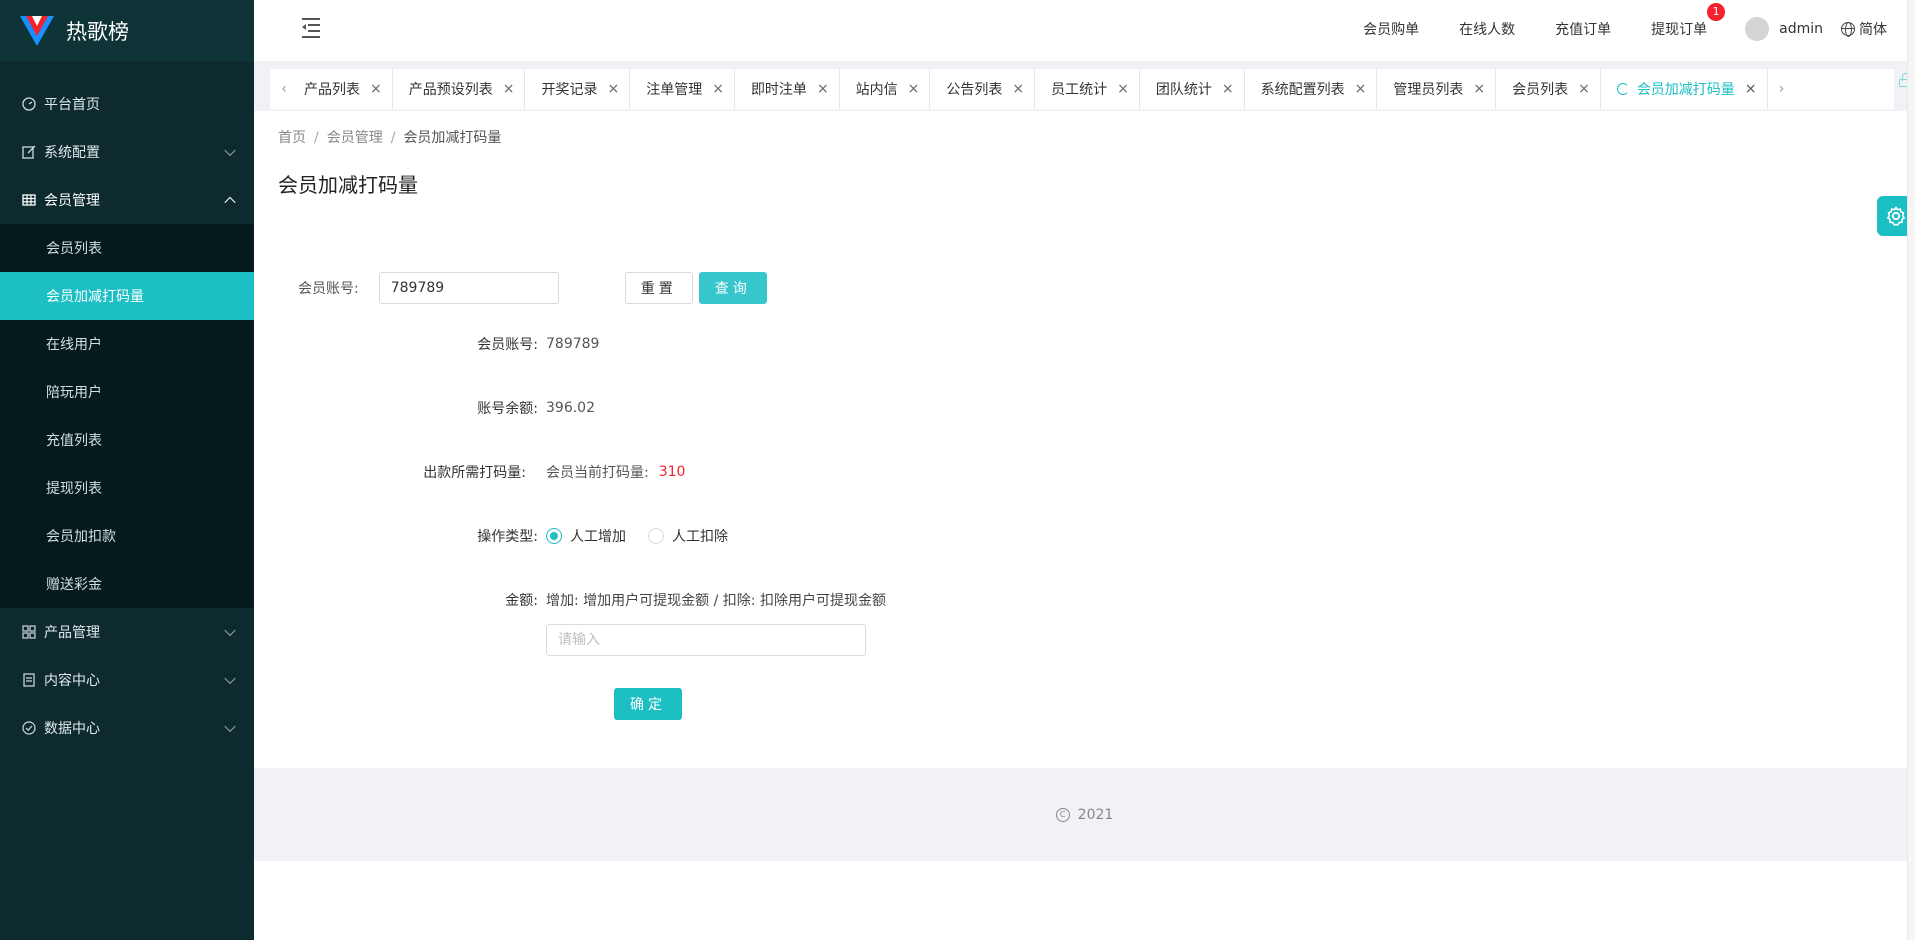 This screenshot has height=940, width=1915. I want to click on edit-icon, so click(29, 152).